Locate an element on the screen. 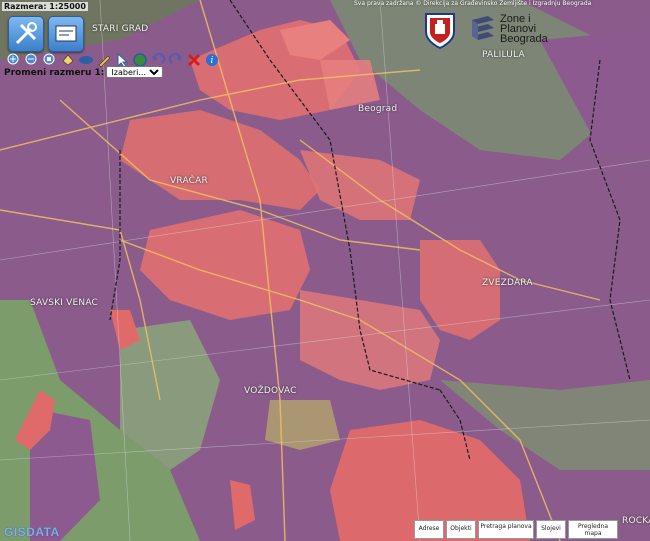 Image resolution: width=650 pixels, height=541 pixels. district-label-palilula: PALILULA is located at coordinates (503, 55).